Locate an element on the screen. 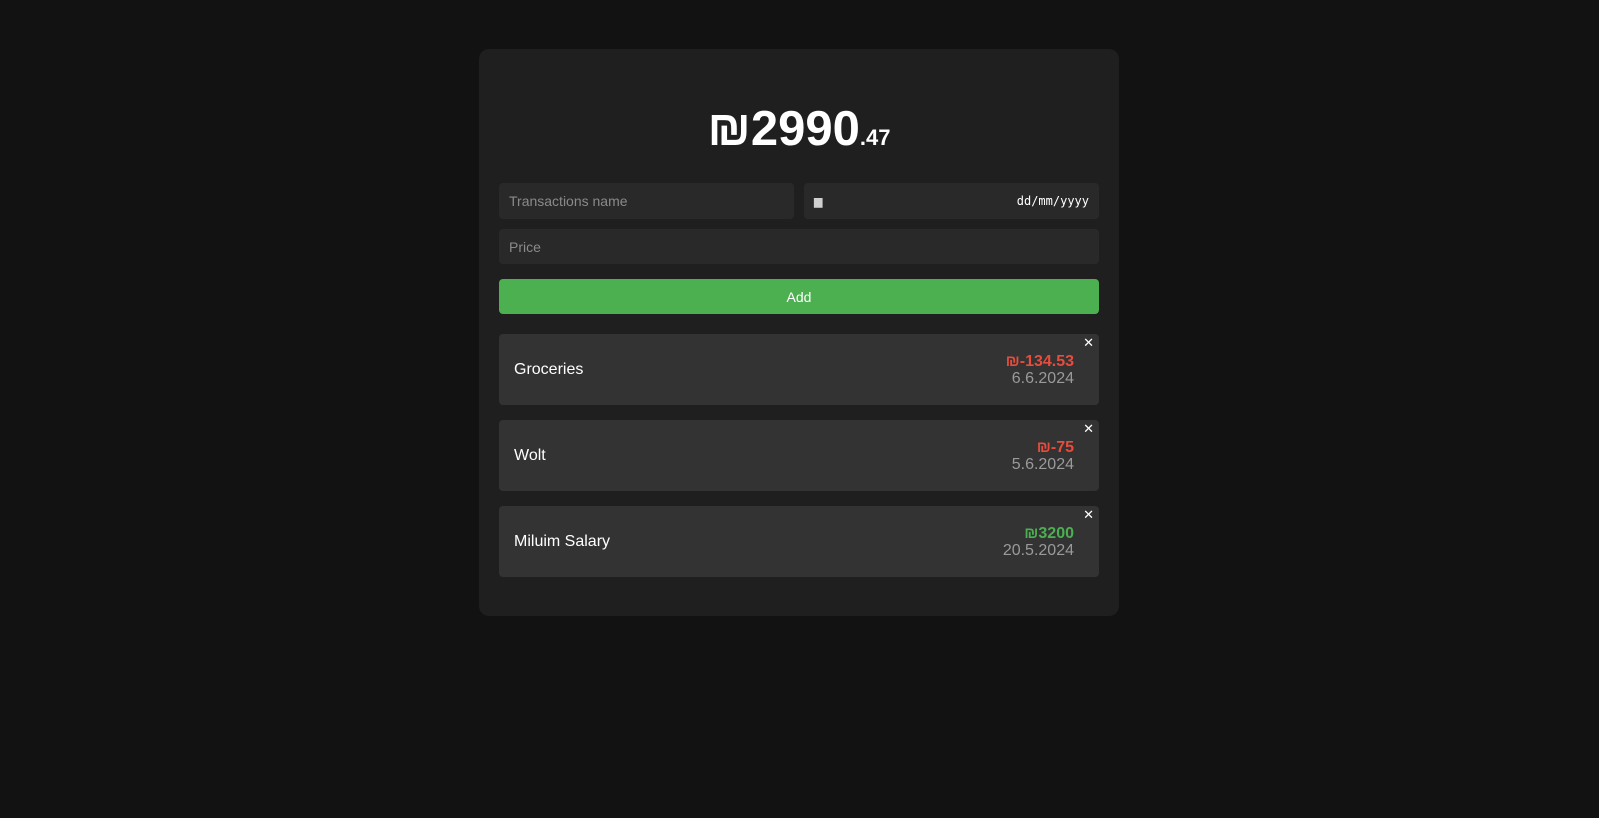 The width and height of the screenshot is (1599, 818). transaction-details: ₪-134.53 6.6.2024 is located at coordinates (1040, 370).